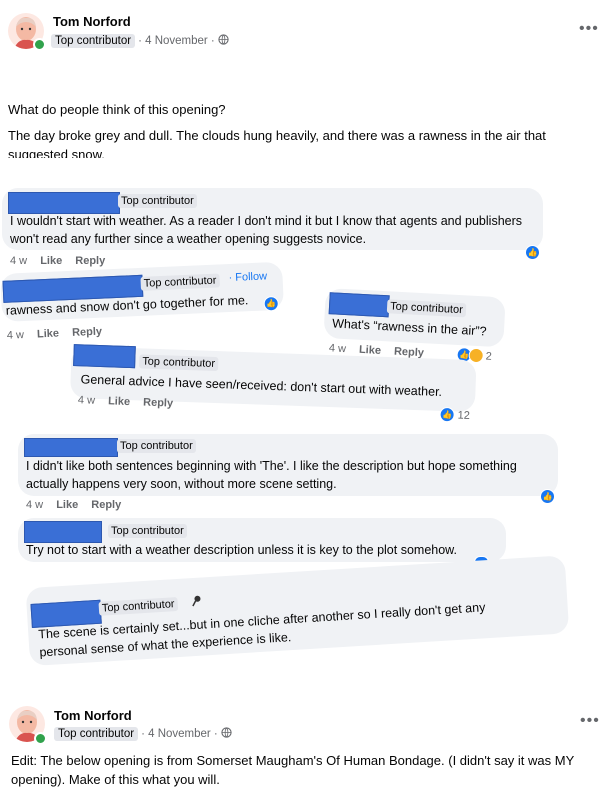  Describe the element at coordinates (247, 277) in the screenshot. I see `follow-link: · Follow` at that location.